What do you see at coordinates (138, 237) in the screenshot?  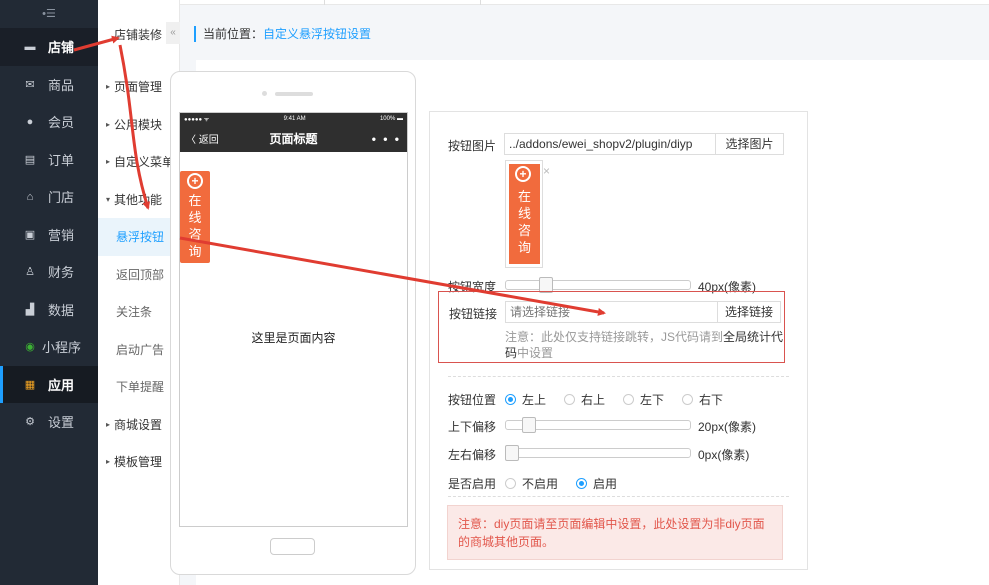 I see `subnav-item-floating-button: 悬浮按钮` at bounding box center [138, 237].